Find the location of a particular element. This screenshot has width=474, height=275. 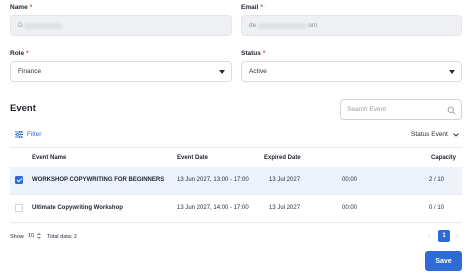

prev-page-icon: ‹ is located at coordinates (429, 236).